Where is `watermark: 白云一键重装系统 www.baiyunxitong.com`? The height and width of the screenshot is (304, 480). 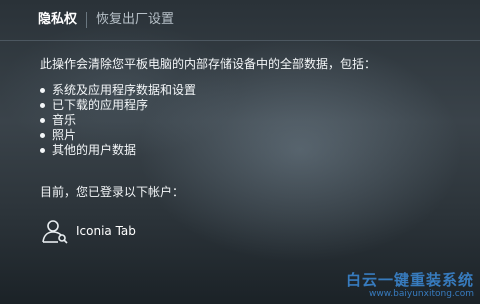
watermark: 白云一键重装系统 www.baiyunxitong.com is located at coordinates (410, 286).